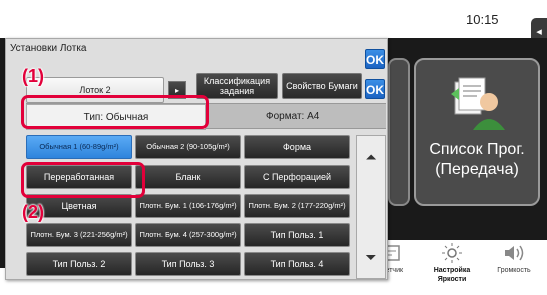 The height and width of the screenshot is (295, 547). What do you see at coordinates (188, 235) in the screenshot?
I see `paper-type-heavy-4: Плотн. Бум. 4 (257-300g/m²)` at bounding box center [188, 235].